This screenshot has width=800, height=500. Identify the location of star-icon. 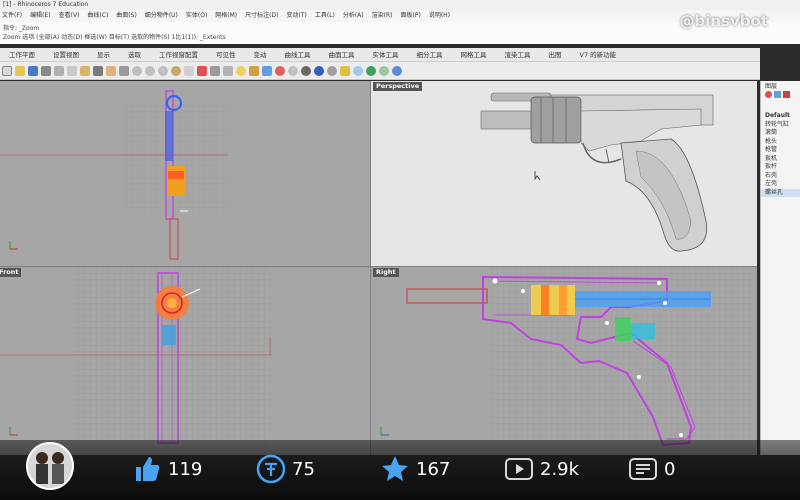
(395, 468).